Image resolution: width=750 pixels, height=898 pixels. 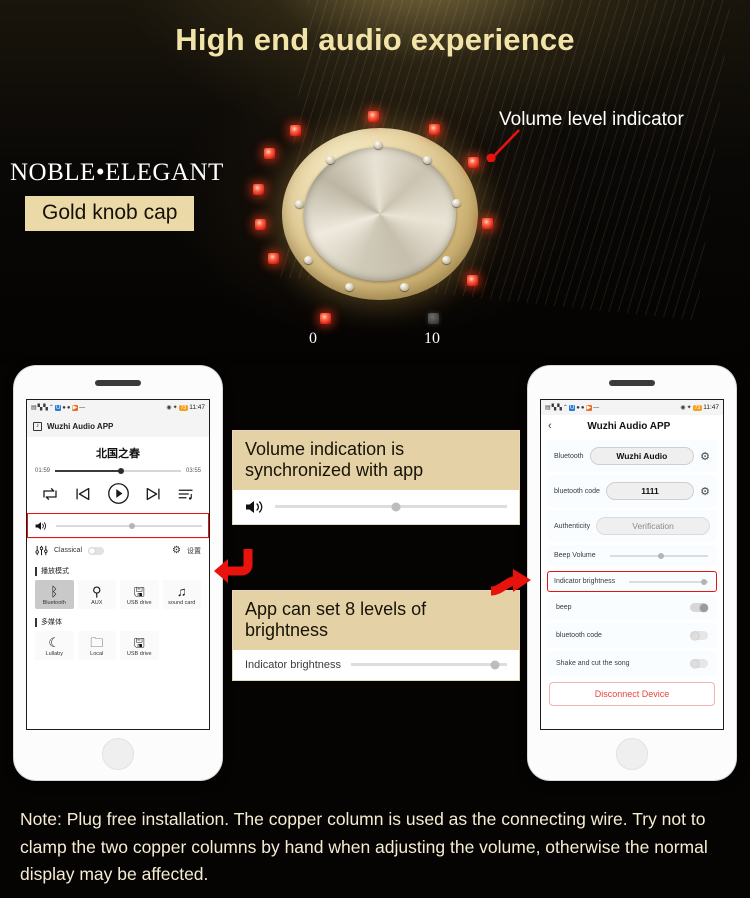 What do you see at coordinates (88, 471) in the screenshot?
I see `progress-fill` at bounding box center [88, 471].